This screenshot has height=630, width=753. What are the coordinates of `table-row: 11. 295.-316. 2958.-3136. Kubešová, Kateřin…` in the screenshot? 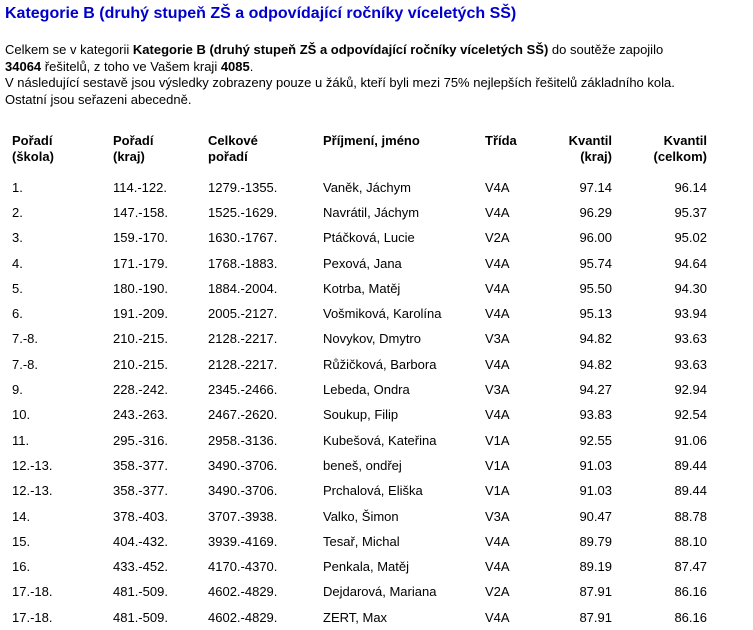 It's located at (359, 440).